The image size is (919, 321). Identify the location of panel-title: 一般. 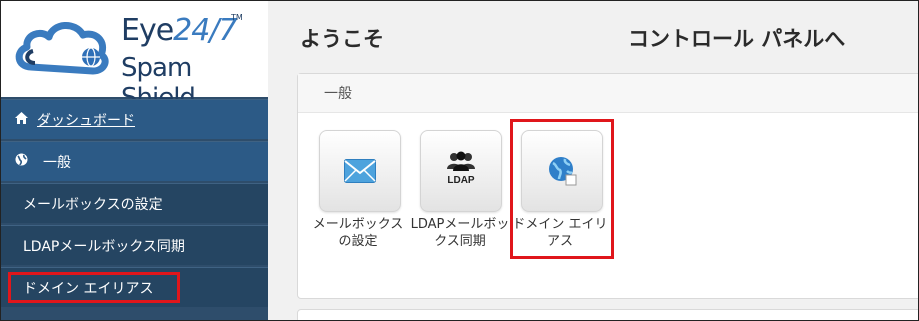
(338, 94).